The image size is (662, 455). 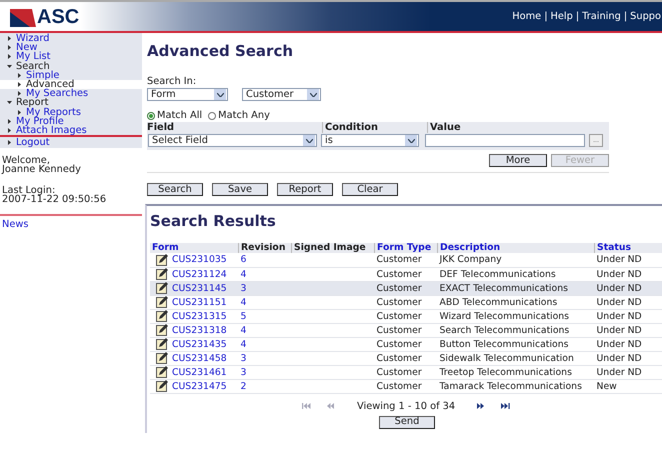 What do you see at coordinates (175, 189) in the screenshot?
I see `action-button: Search` at bounding box center [175, 189].